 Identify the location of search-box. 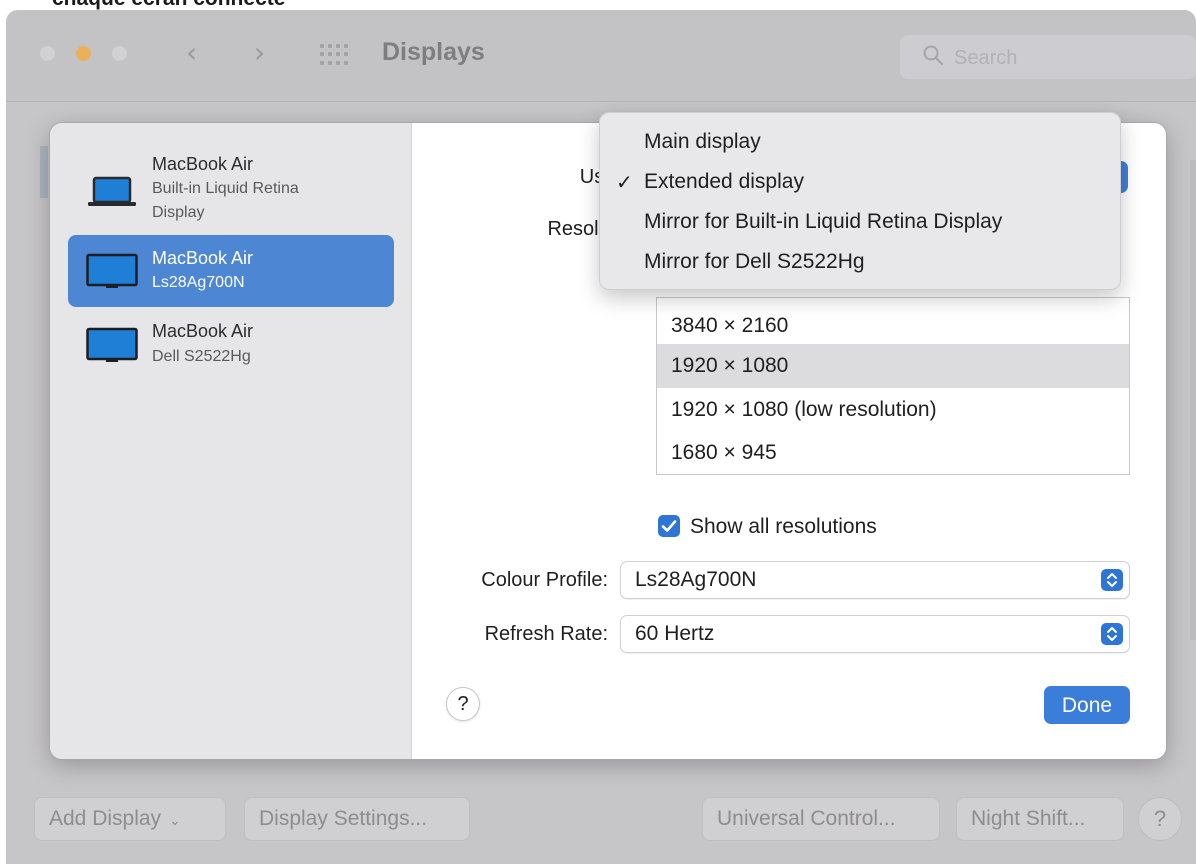
(1048, 57).